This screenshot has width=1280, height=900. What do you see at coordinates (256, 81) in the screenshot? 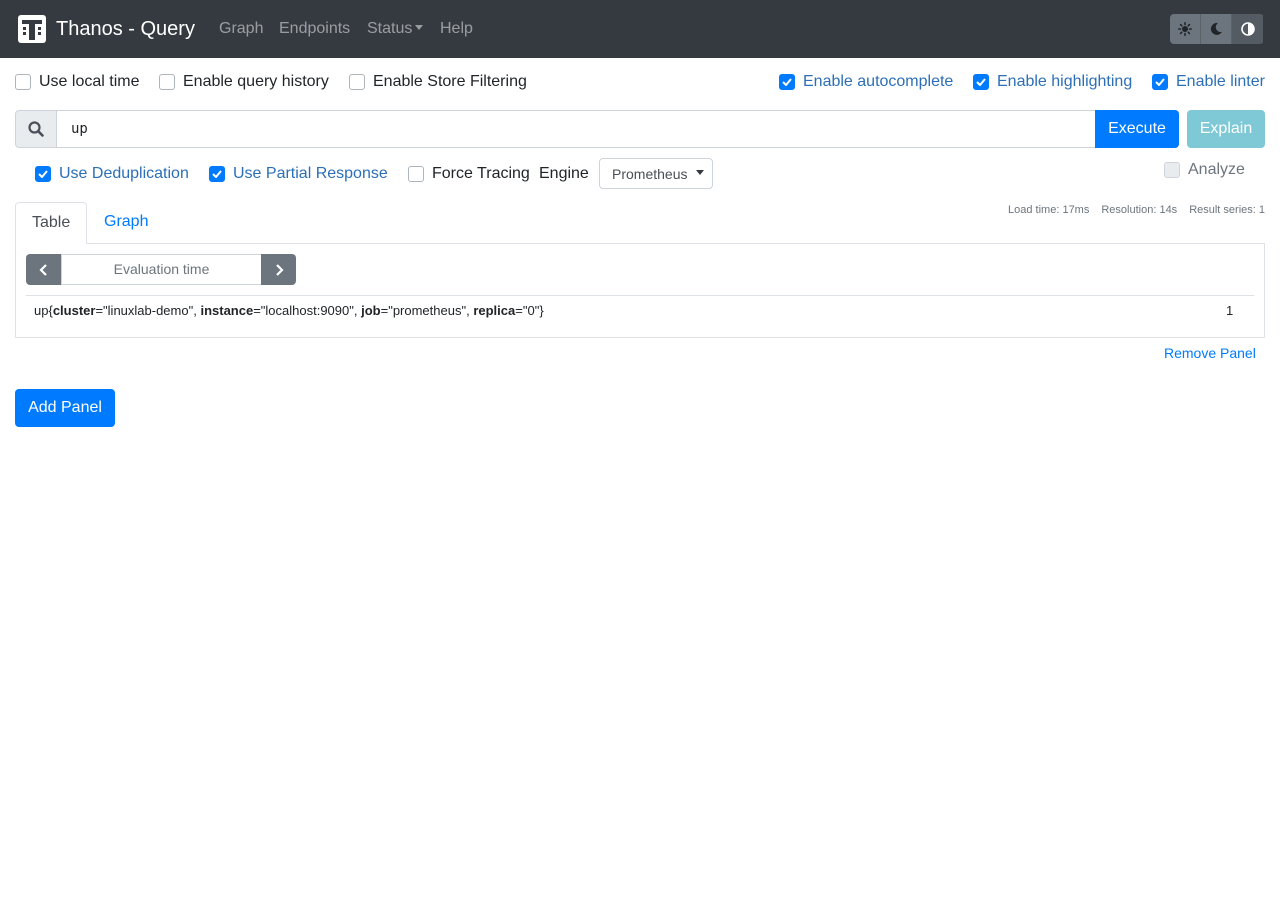
I see `query-history-label: Enable query history` at bounding box center [256, 81].